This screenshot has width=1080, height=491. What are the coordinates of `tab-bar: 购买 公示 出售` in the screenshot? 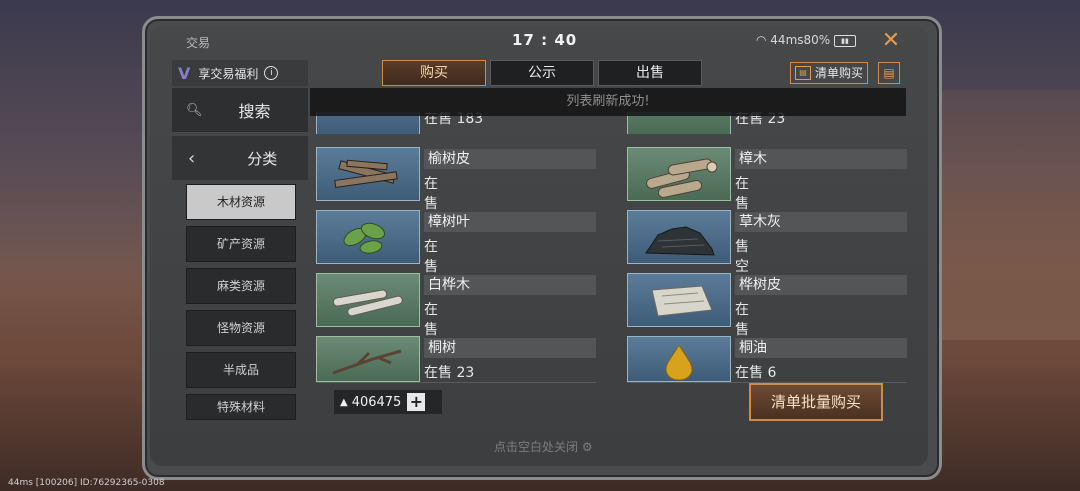 It's located at (542, 73).